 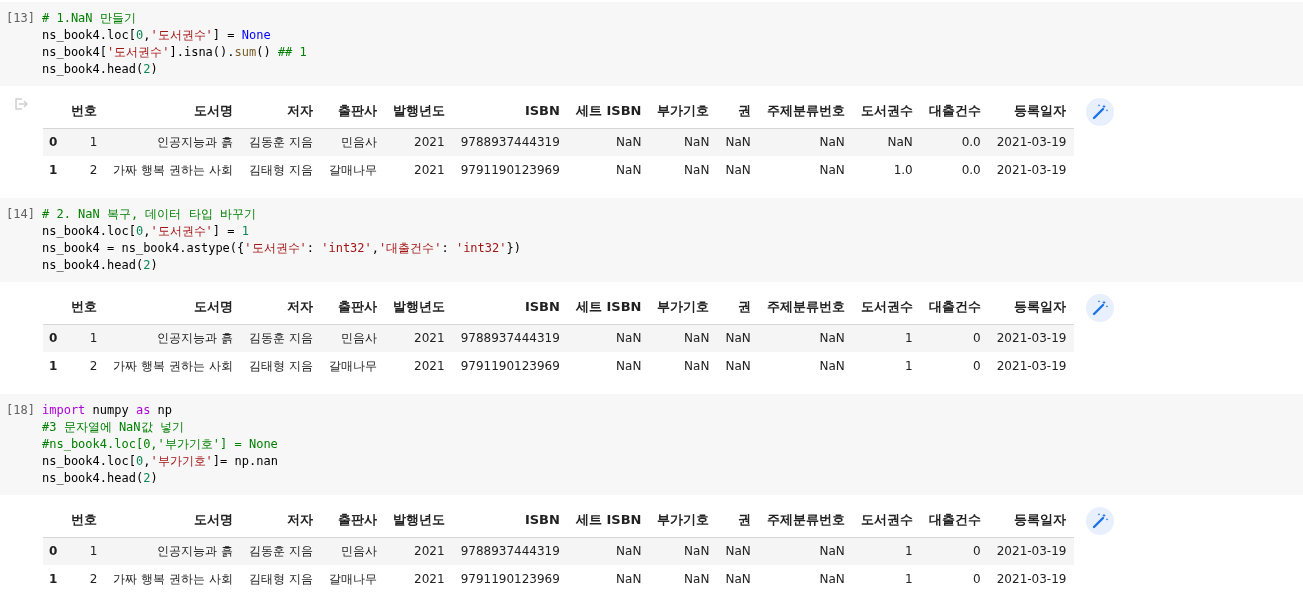 I want to click on execution-count: [18], so click(x=21, y=410).